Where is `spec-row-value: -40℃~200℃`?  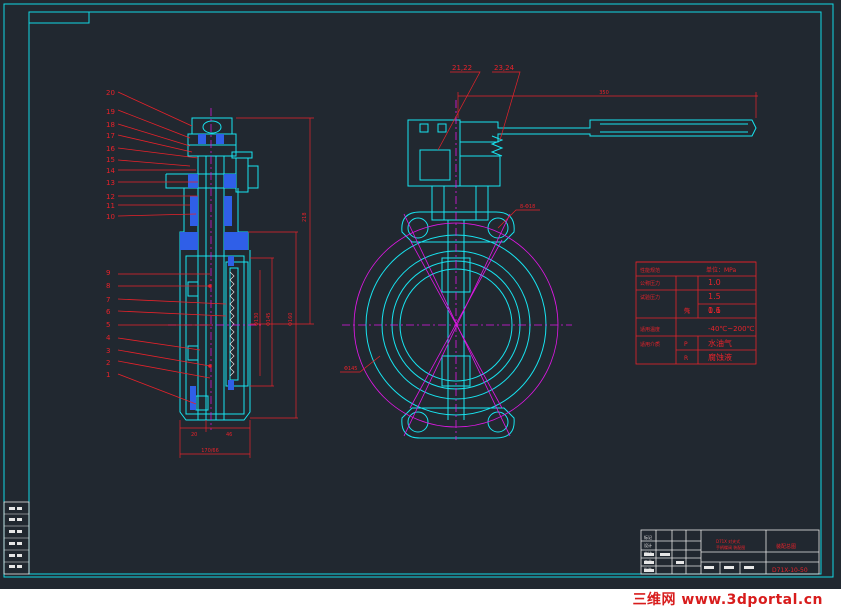
spec-row-value: -40℃~200℃ is located at coordinates (731, 329).